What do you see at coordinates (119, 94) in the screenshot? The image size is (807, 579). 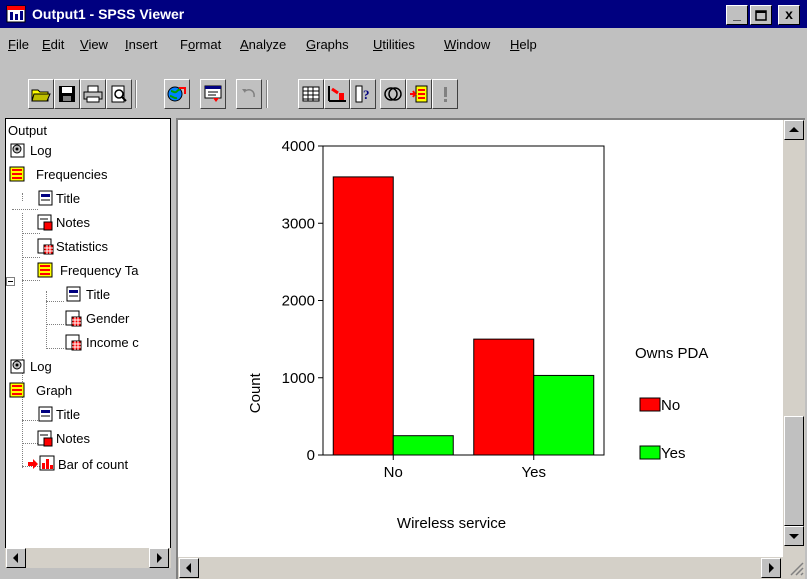 I see `print-preview-button` at bounding box center [119, 94].